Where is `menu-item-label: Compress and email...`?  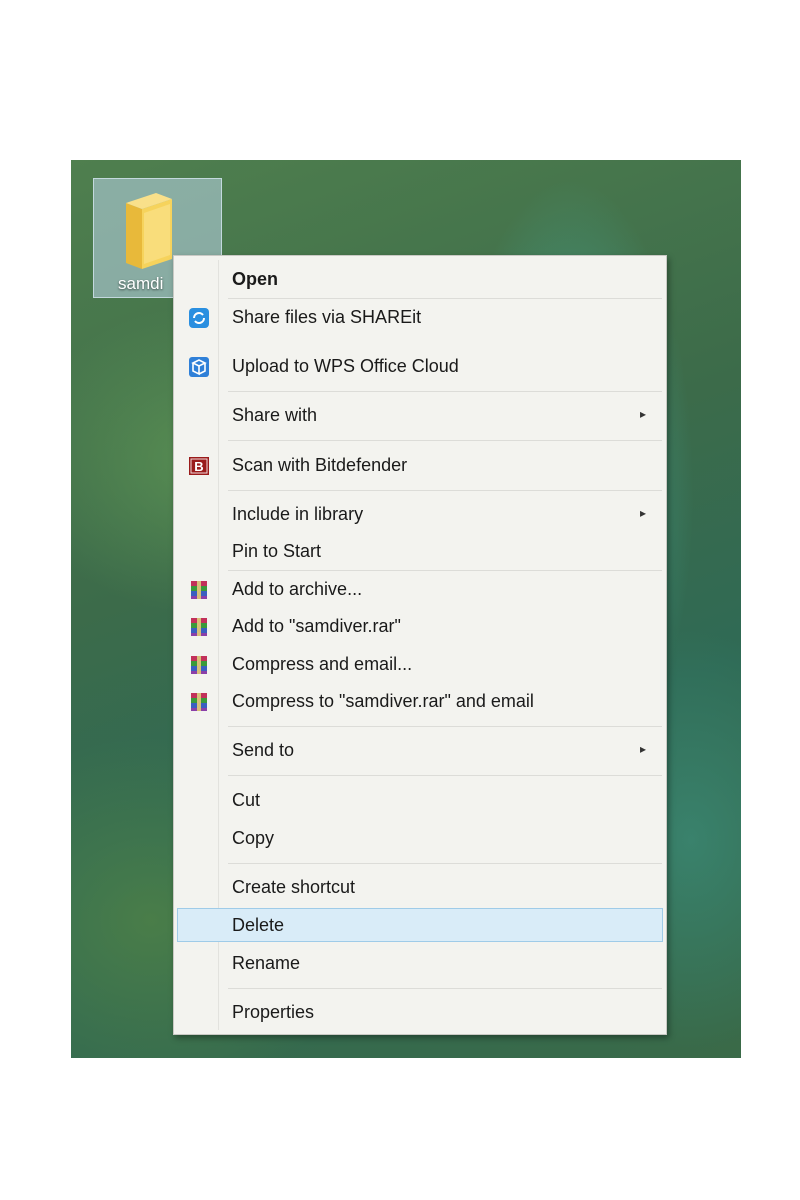 menu-item-label: Compress and email... is located at coordinates (322, 664).